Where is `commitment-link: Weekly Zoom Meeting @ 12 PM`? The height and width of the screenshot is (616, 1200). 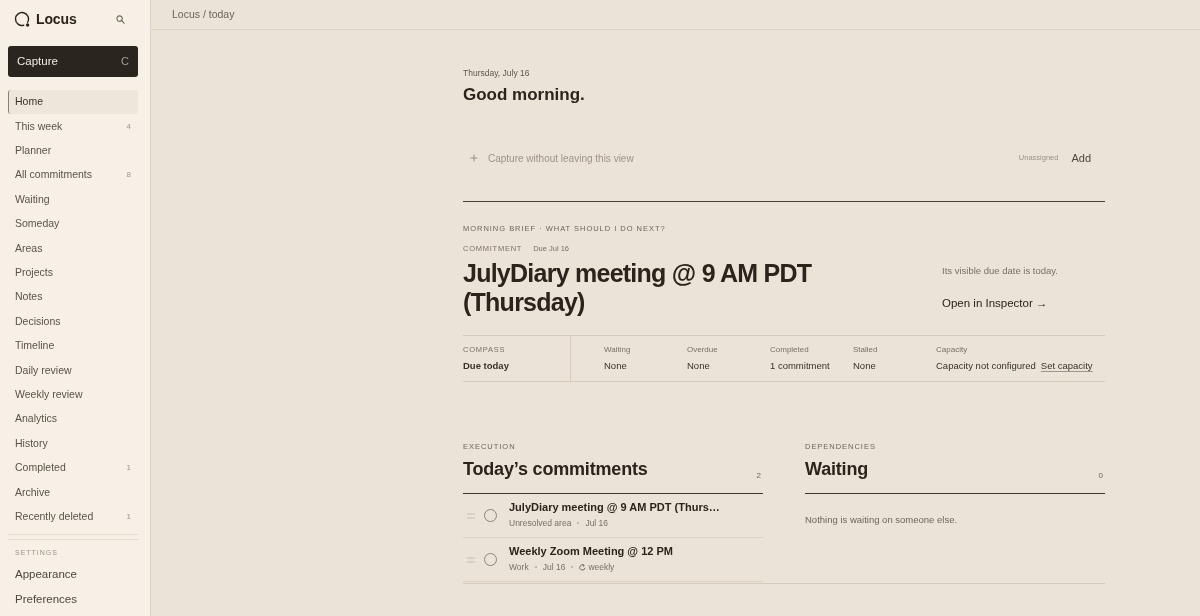 commitment-link: Weekly Zoom Meeting @ 12 PM is located at coordinates (591, 551).